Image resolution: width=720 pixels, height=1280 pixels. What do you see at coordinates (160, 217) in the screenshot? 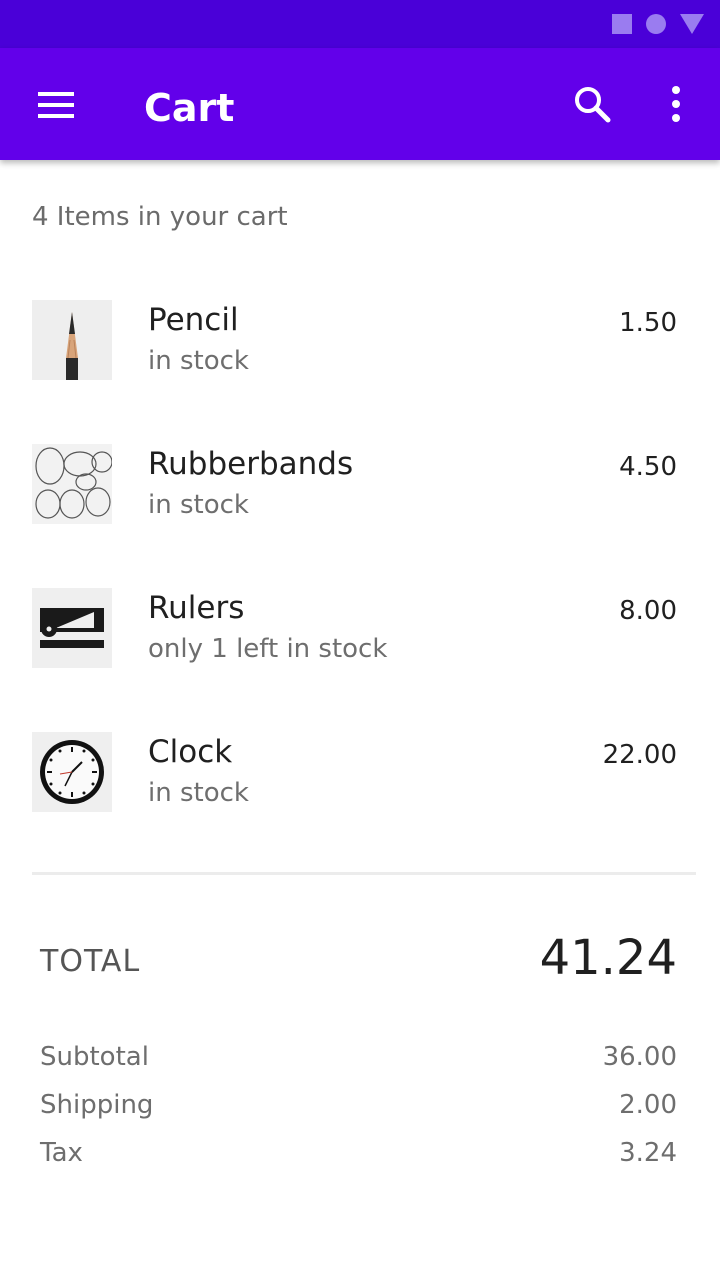
I see `items-count: 4 Items in your cart` at bounding box center [160, 217].